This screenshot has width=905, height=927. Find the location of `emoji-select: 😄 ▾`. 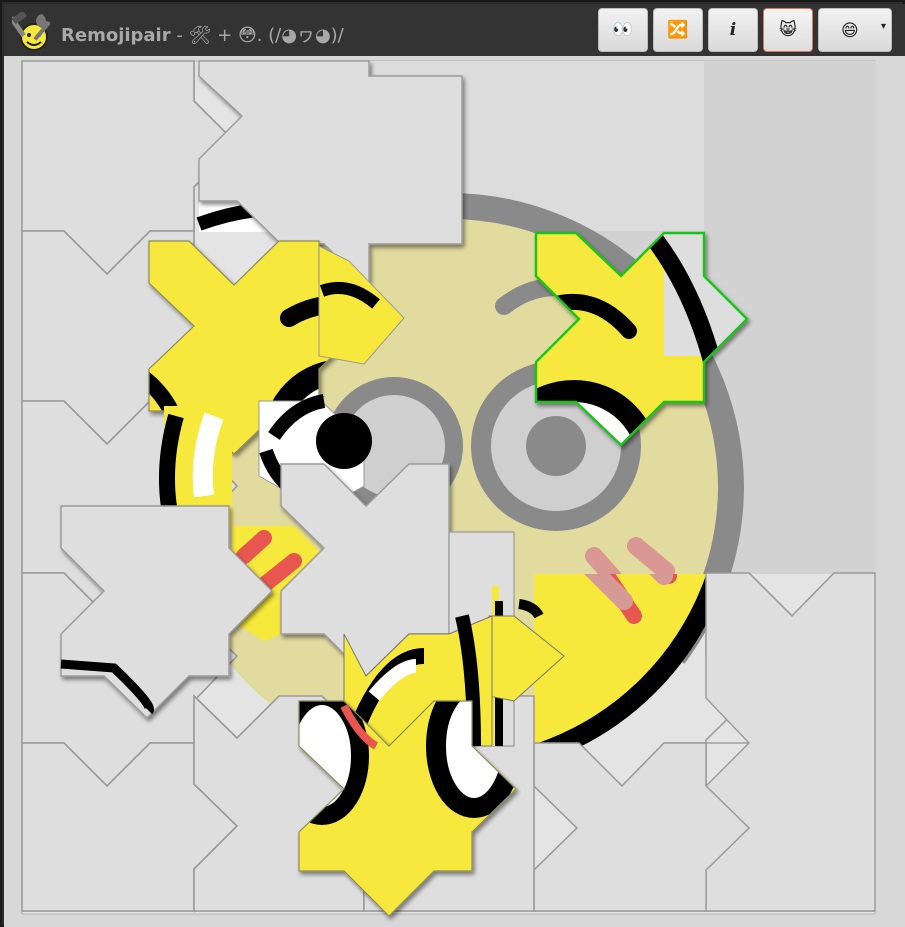

emoji-select: 😄 ▾ is located at coordinates (855, 30).